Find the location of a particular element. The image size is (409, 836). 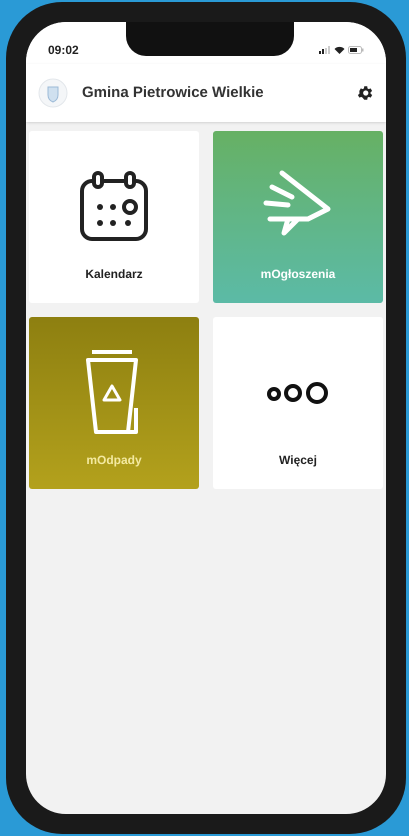

settings-icon is located at coordinates (365, 93).